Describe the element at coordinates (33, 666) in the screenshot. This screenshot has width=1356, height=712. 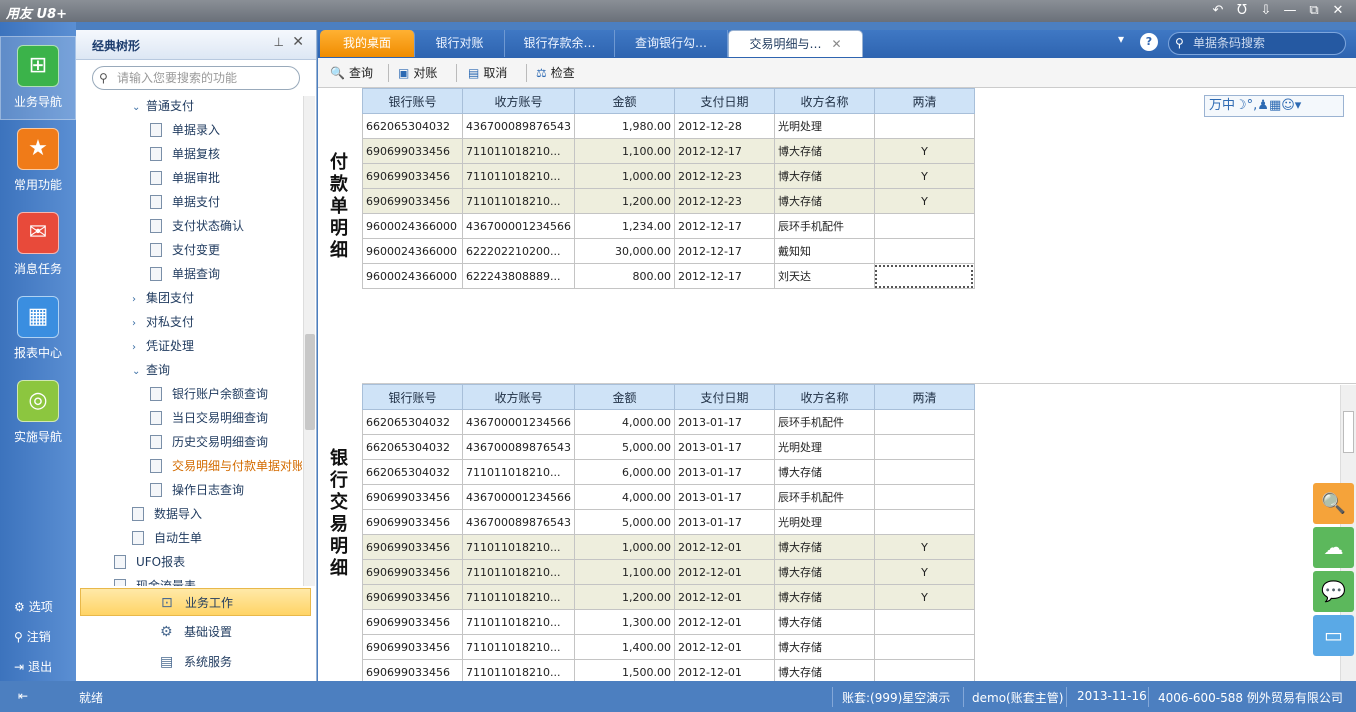
I see `leftbar-bottom-item: ⇥ 退出` at that location.